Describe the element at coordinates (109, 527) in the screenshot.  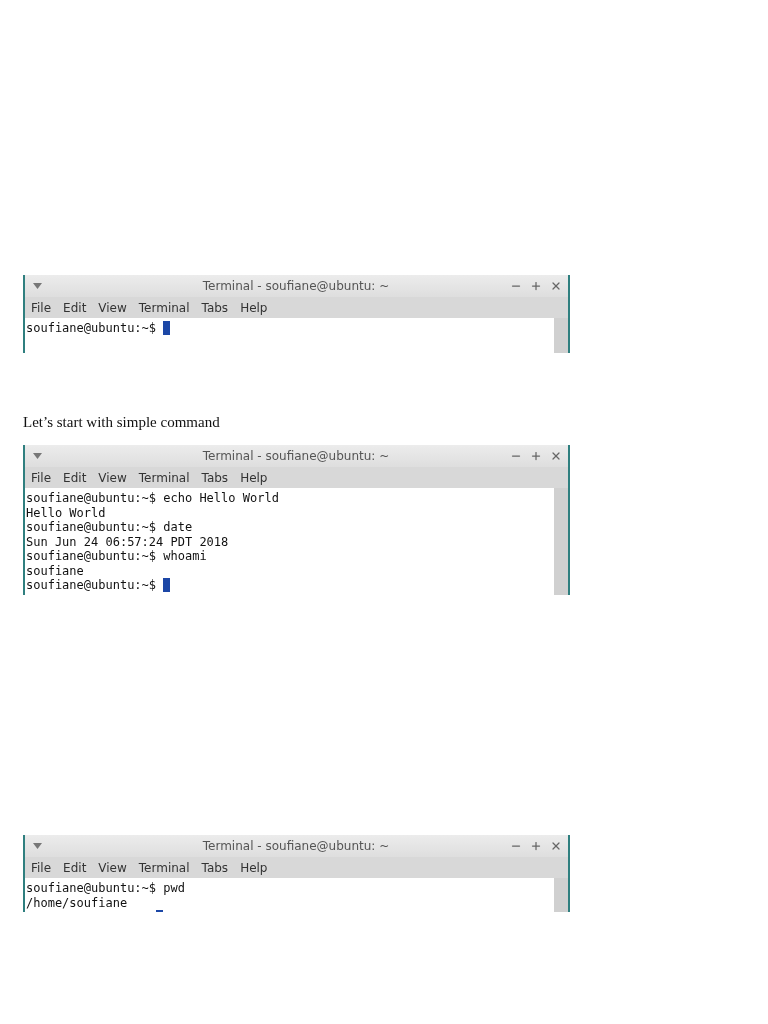
I see `terminal-line: soufiane@ubuntu:~$ date` at that location.